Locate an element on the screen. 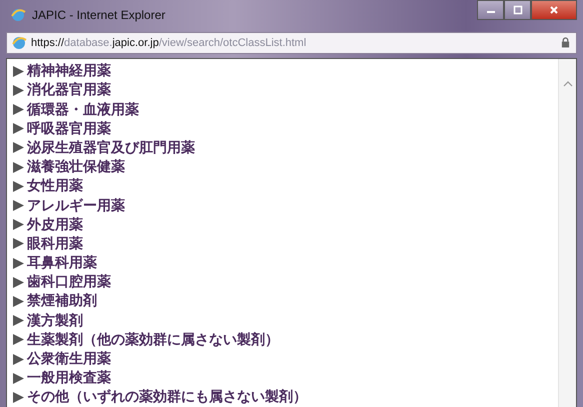 The image size is (583, 407). category-link: 呼吸器官用薬 is located at coordinates (69, 129).